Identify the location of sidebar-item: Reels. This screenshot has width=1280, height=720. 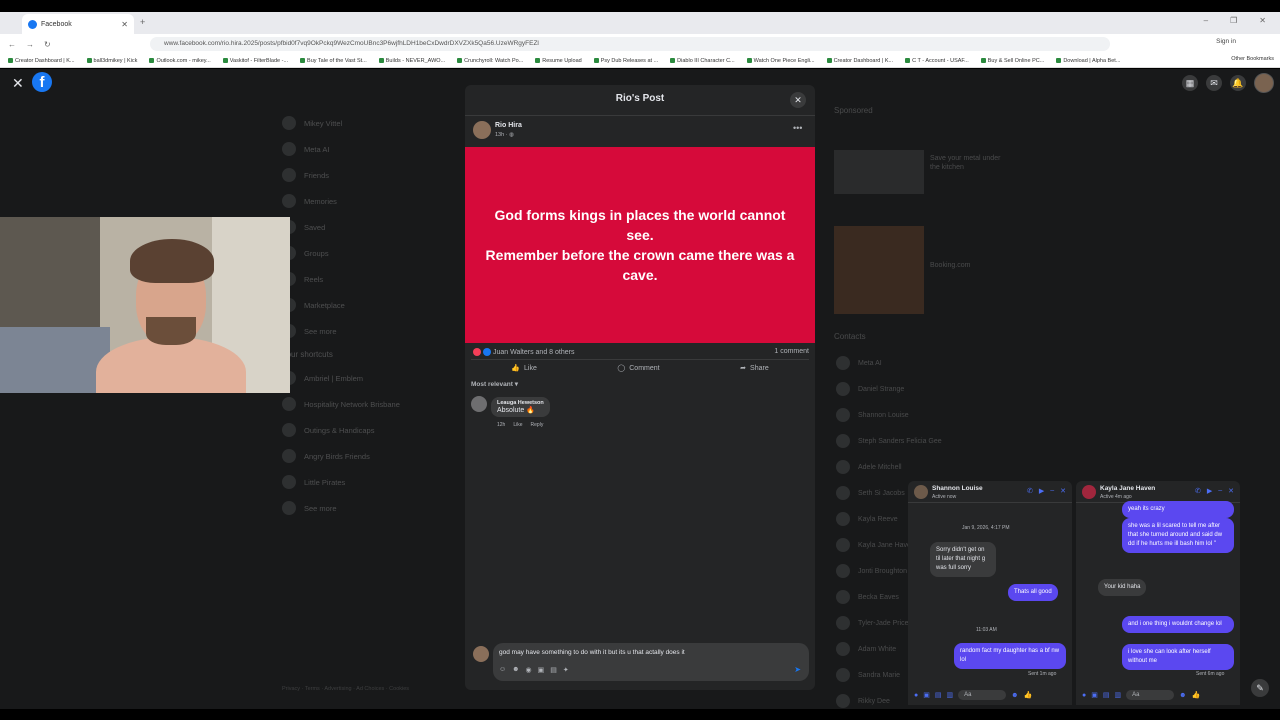
(362, 279).